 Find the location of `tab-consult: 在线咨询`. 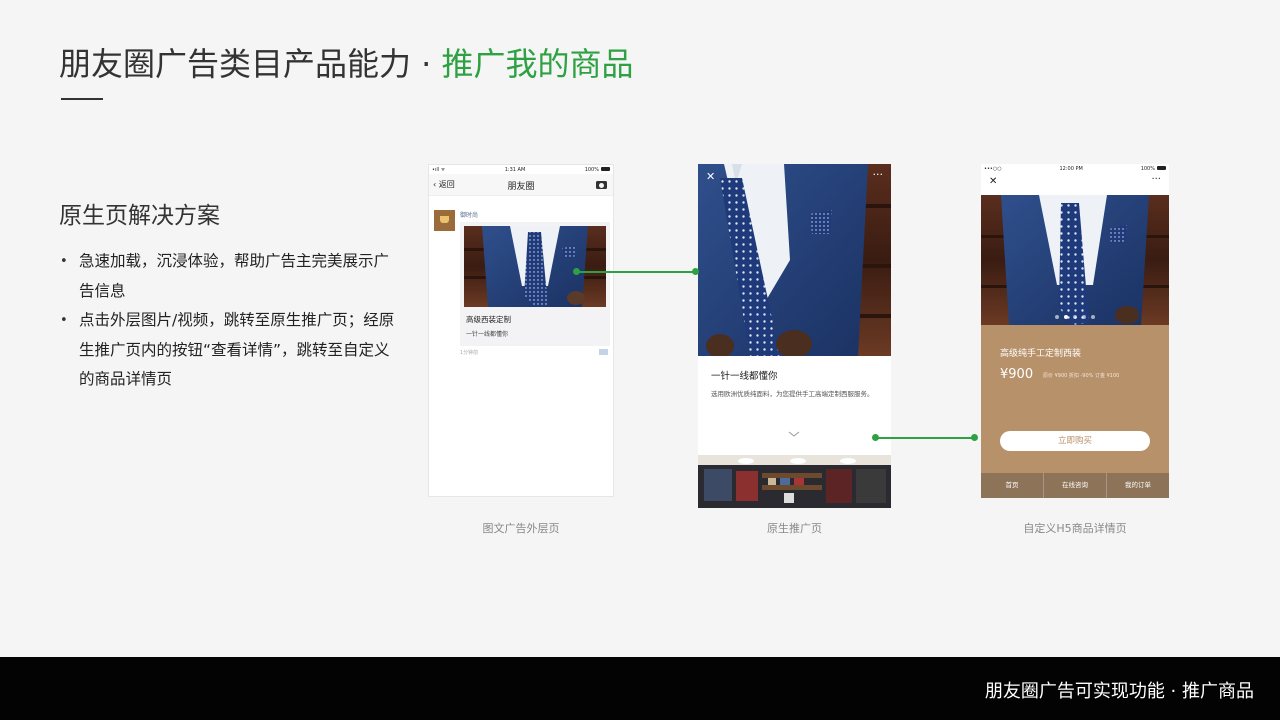

tab-consult: 在线咨询 is located at coordinates (1075, 485).